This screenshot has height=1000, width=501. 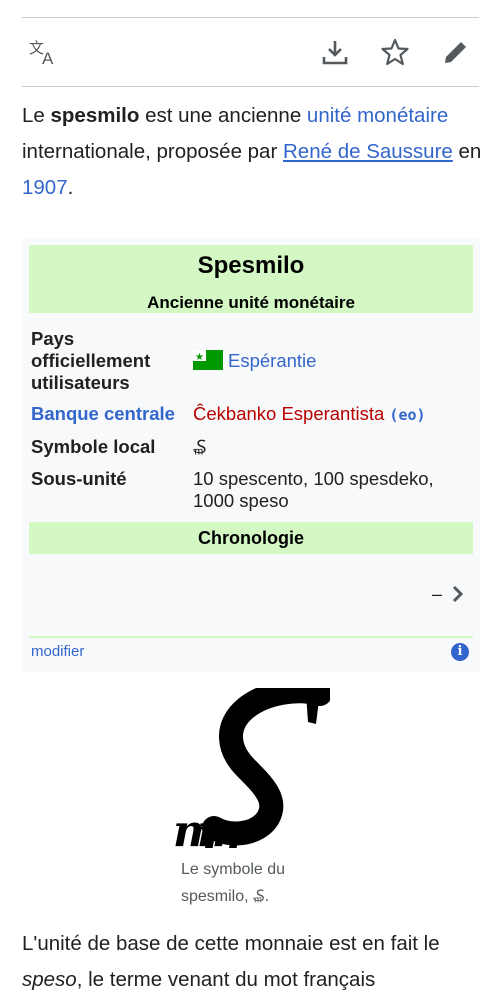 I want to click on edit-button, so click(x=456, y=52).